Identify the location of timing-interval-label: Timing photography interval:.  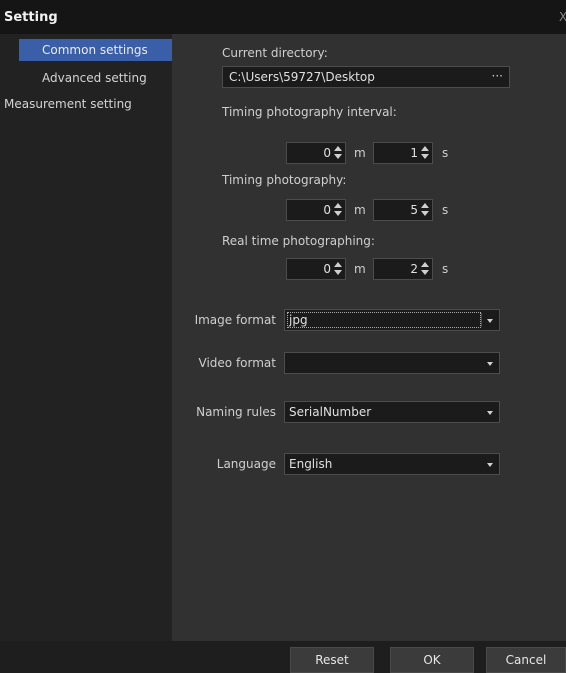
(309, 112).